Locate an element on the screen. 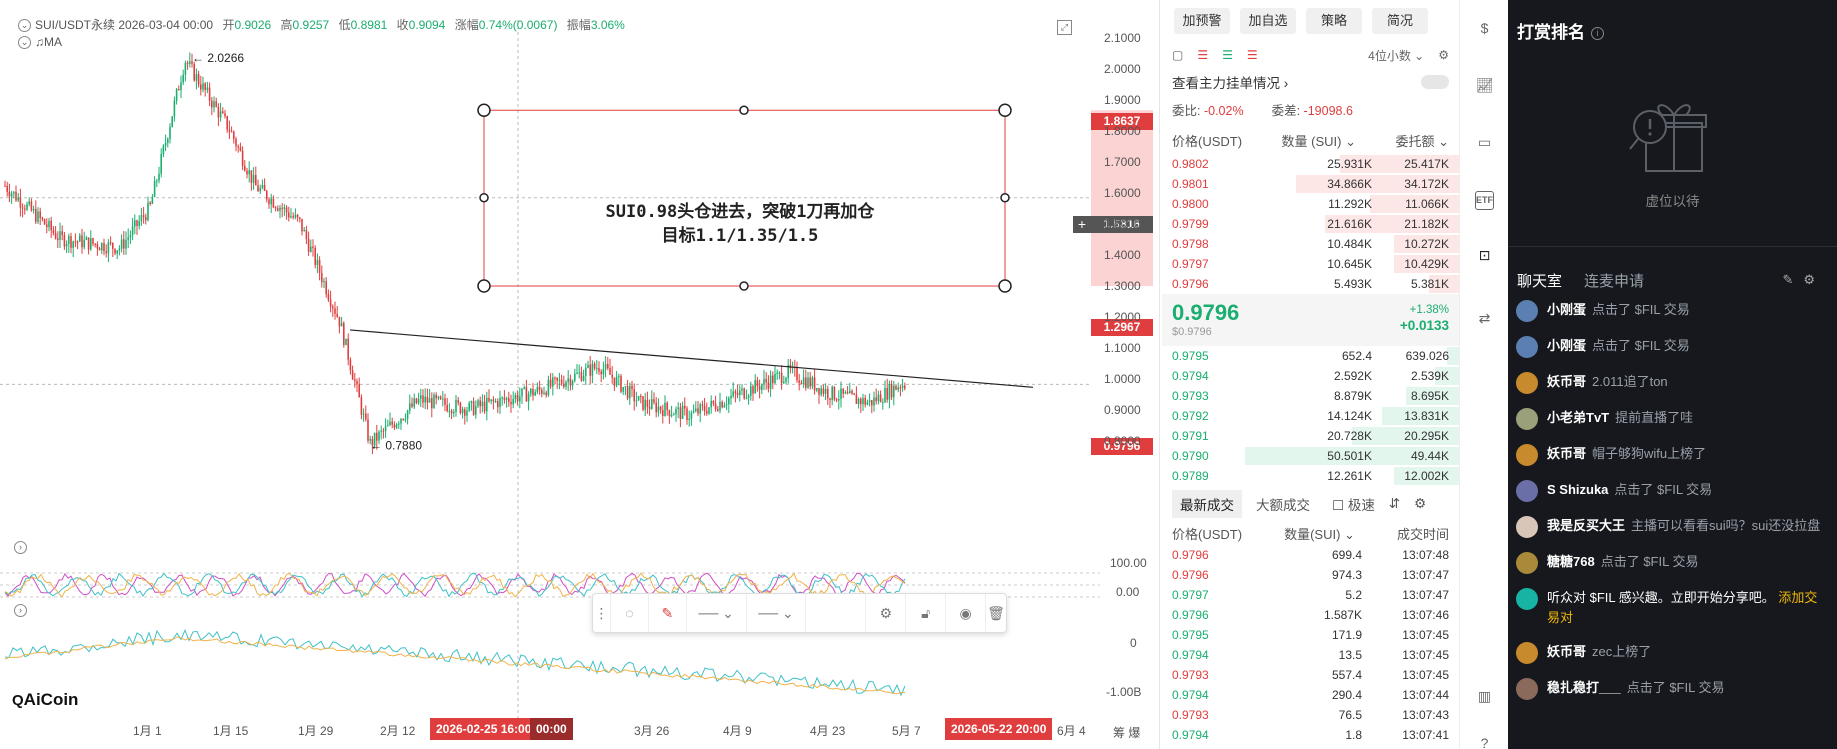  chat-username: 糖糖768 is located at coordinates (1571, 561).